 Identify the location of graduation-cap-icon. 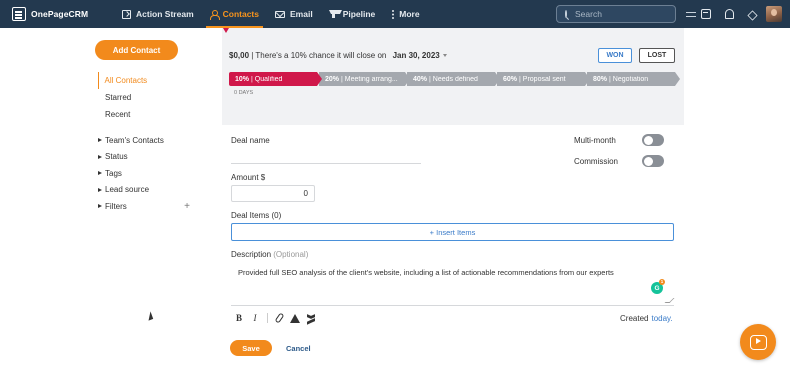
(752, 14).